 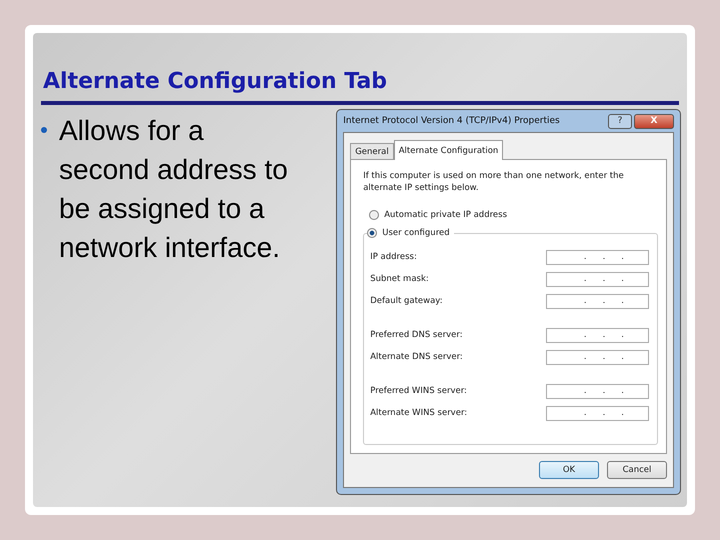 I want to click on radio-label: User configured, so click(x=416, y=233).